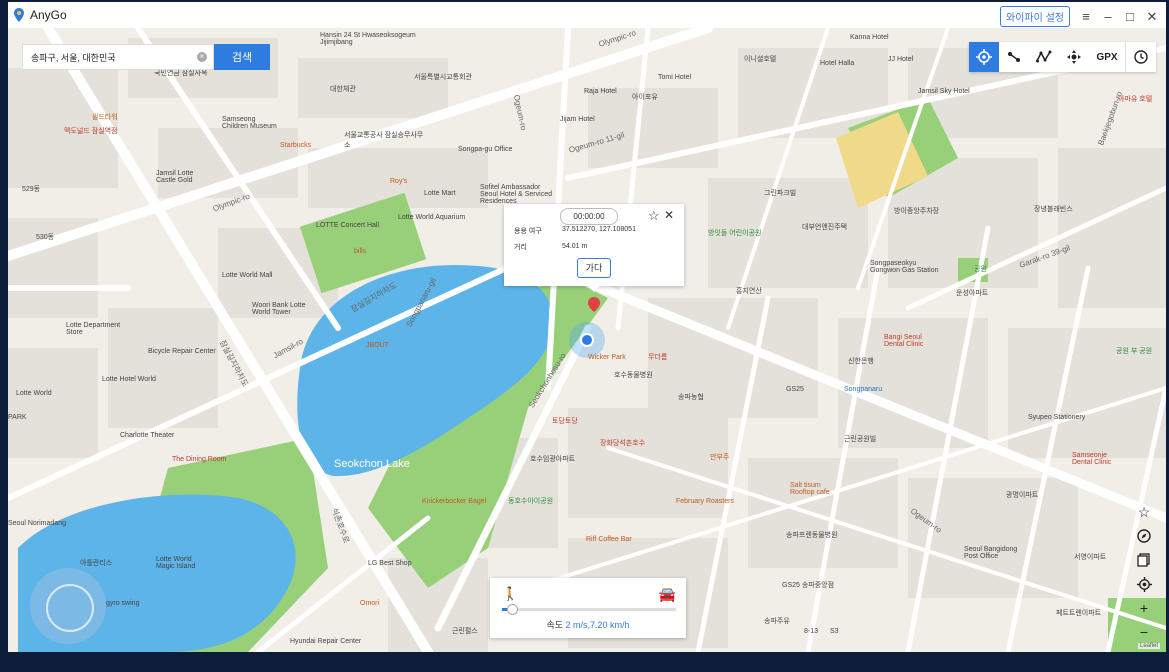 This screenshot has height=672, width=1169. What do you see at coordinates (17, 417) in the screenshot?
I see `poi-label: PARK` at bounding box center [17, 417].